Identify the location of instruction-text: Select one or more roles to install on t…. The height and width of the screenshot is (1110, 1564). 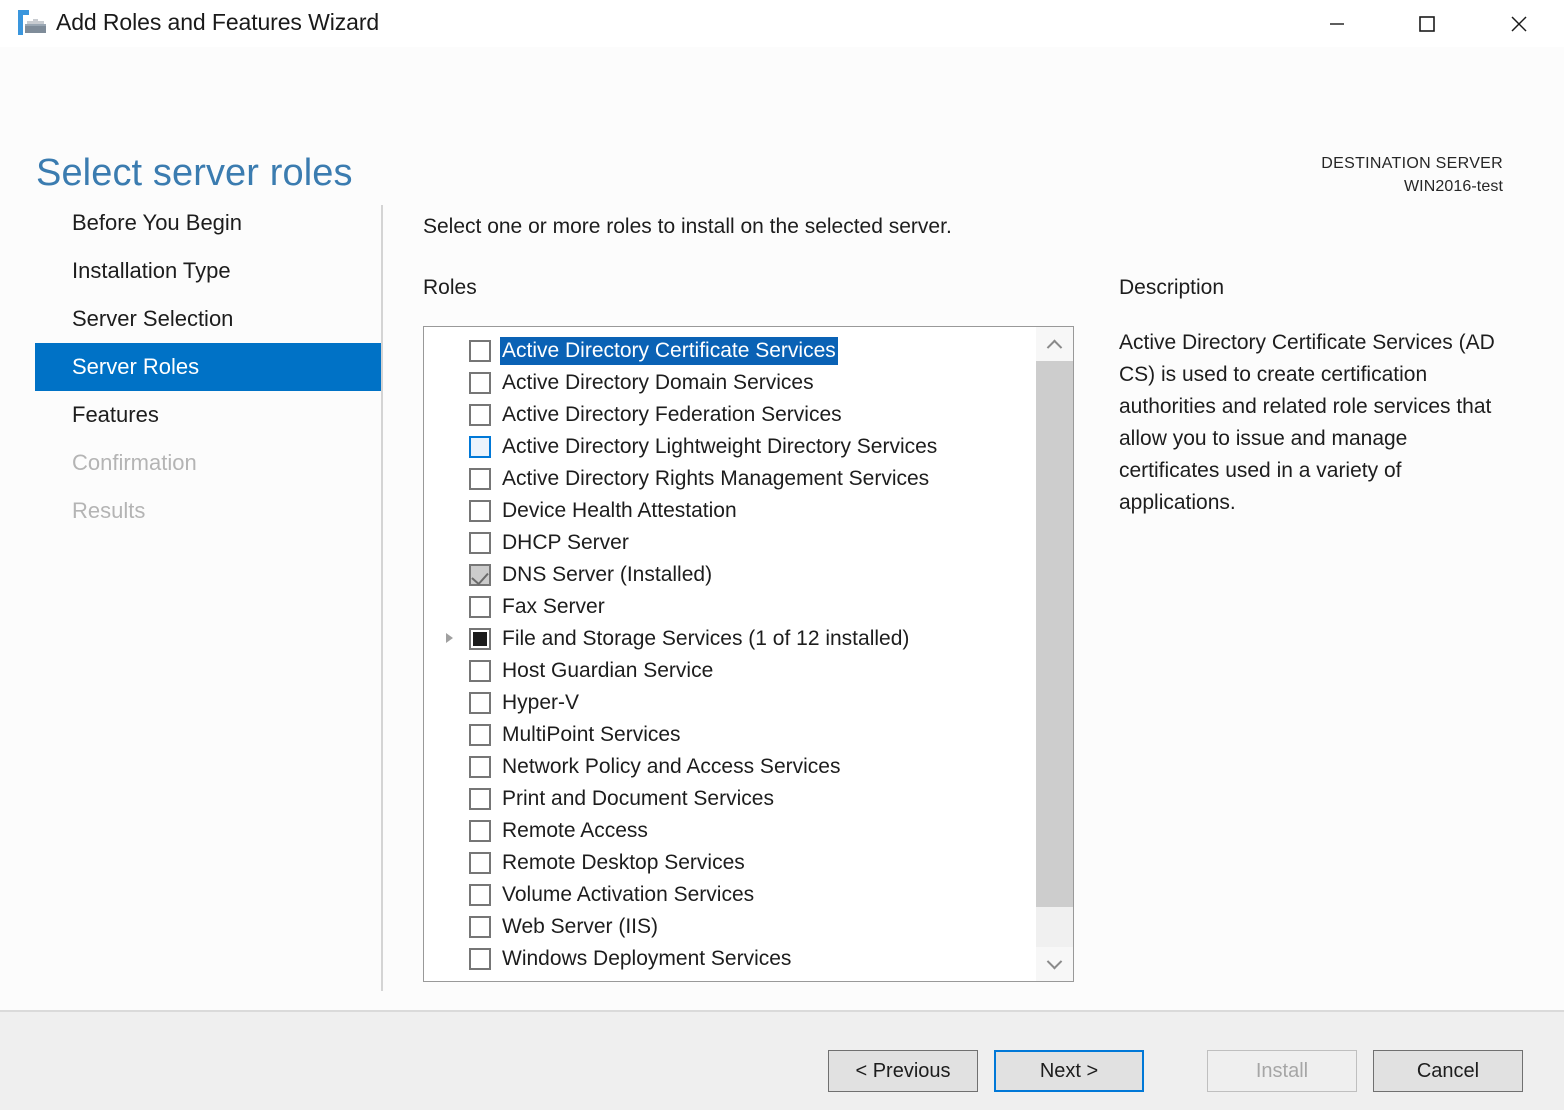
(687, 226).